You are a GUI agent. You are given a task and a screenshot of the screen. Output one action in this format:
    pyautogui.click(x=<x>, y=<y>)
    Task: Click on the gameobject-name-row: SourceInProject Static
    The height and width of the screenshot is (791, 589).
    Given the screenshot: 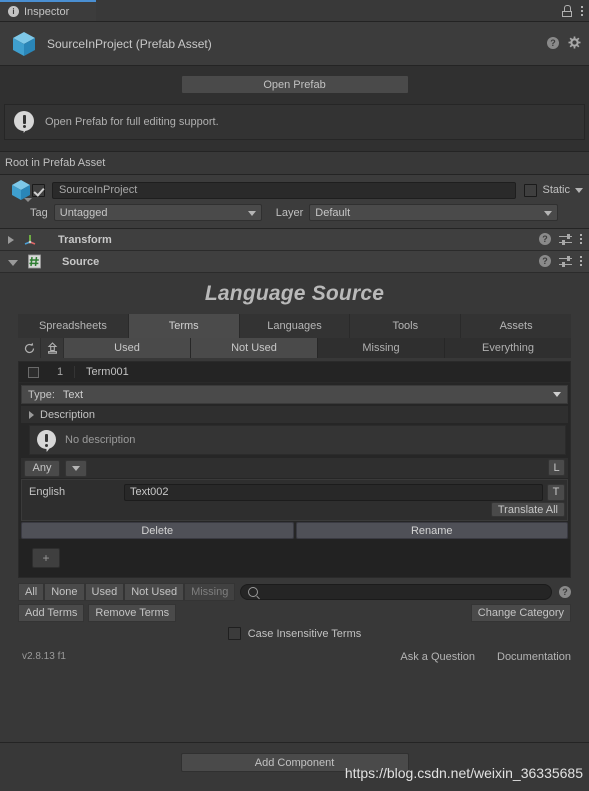 What is the action you would take?
    pyautogui.click(x=294, y=191)
    